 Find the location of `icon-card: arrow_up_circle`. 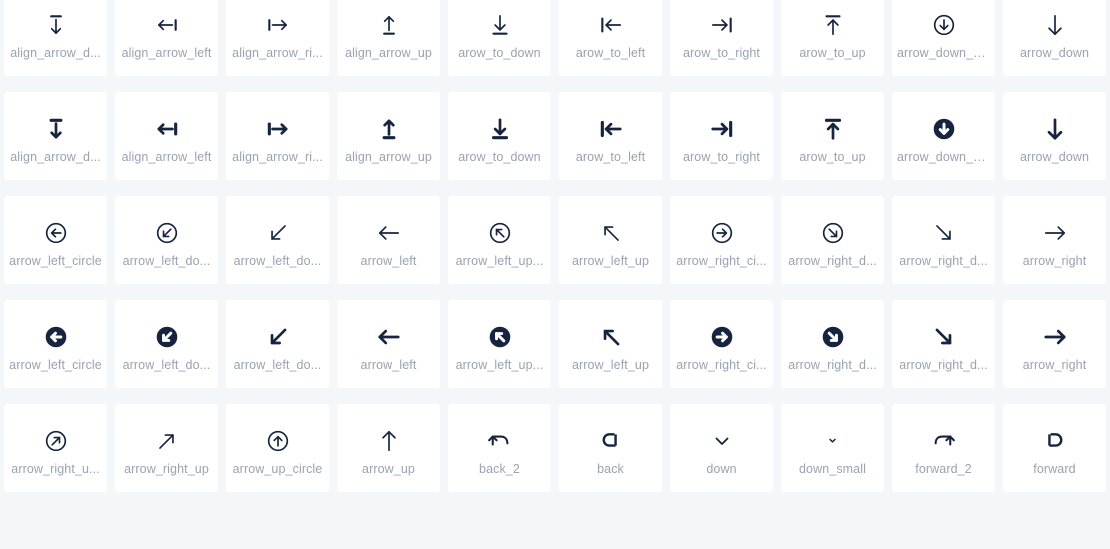

icon-card: arrow_up_circle is located at coordinates (277, 448).